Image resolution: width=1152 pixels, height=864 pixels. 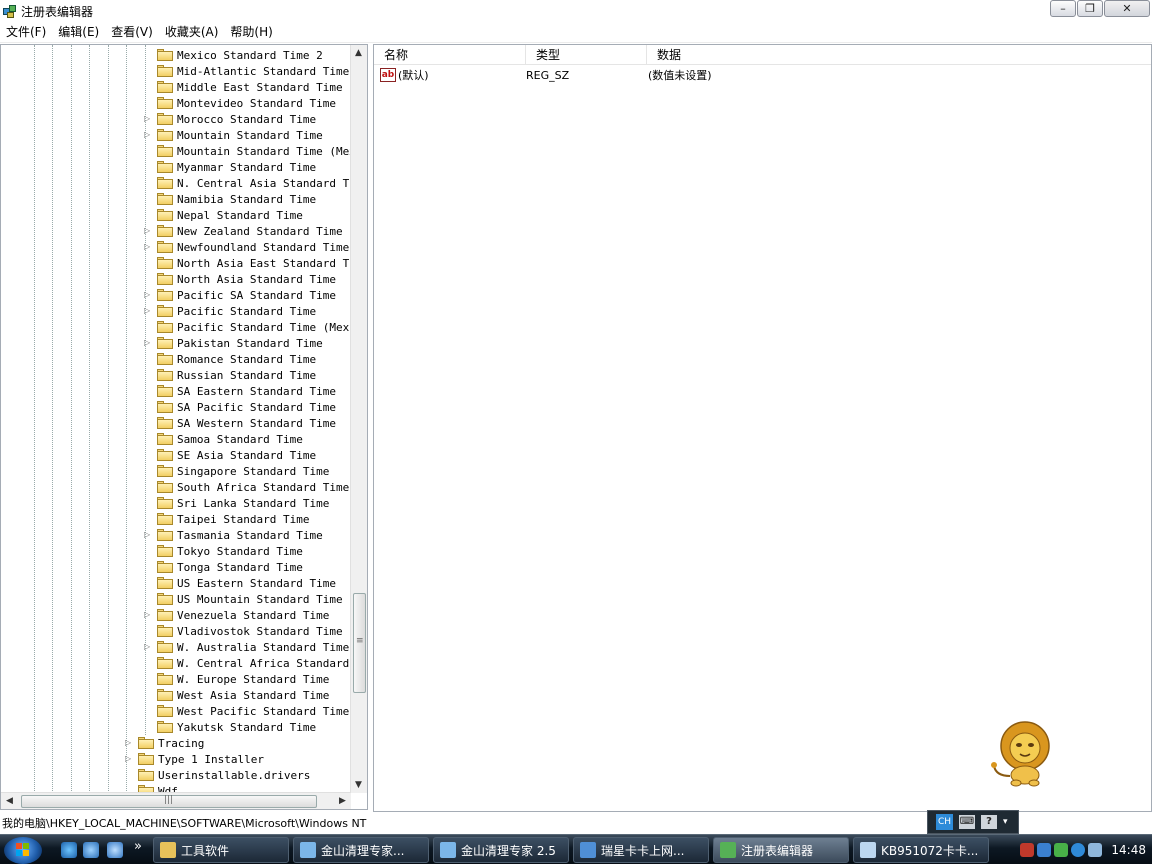 I want to click on value-row: ab (默认) REG_SZ (数值未设置), so click(x=543, y=75).